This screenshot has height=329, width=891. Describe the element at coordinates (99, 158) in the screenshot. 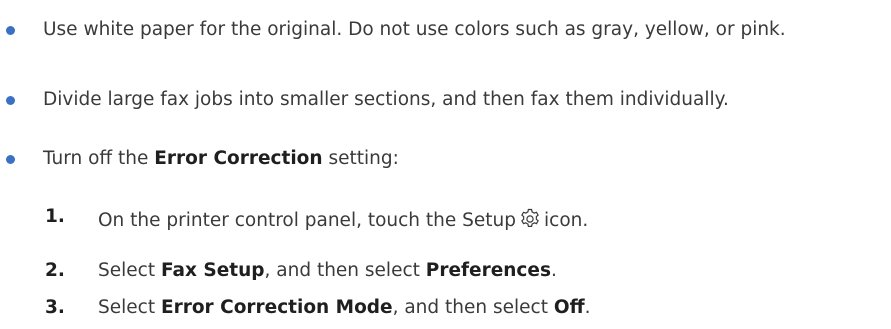

I see `bullet-text-before: Turn off the` at that location.